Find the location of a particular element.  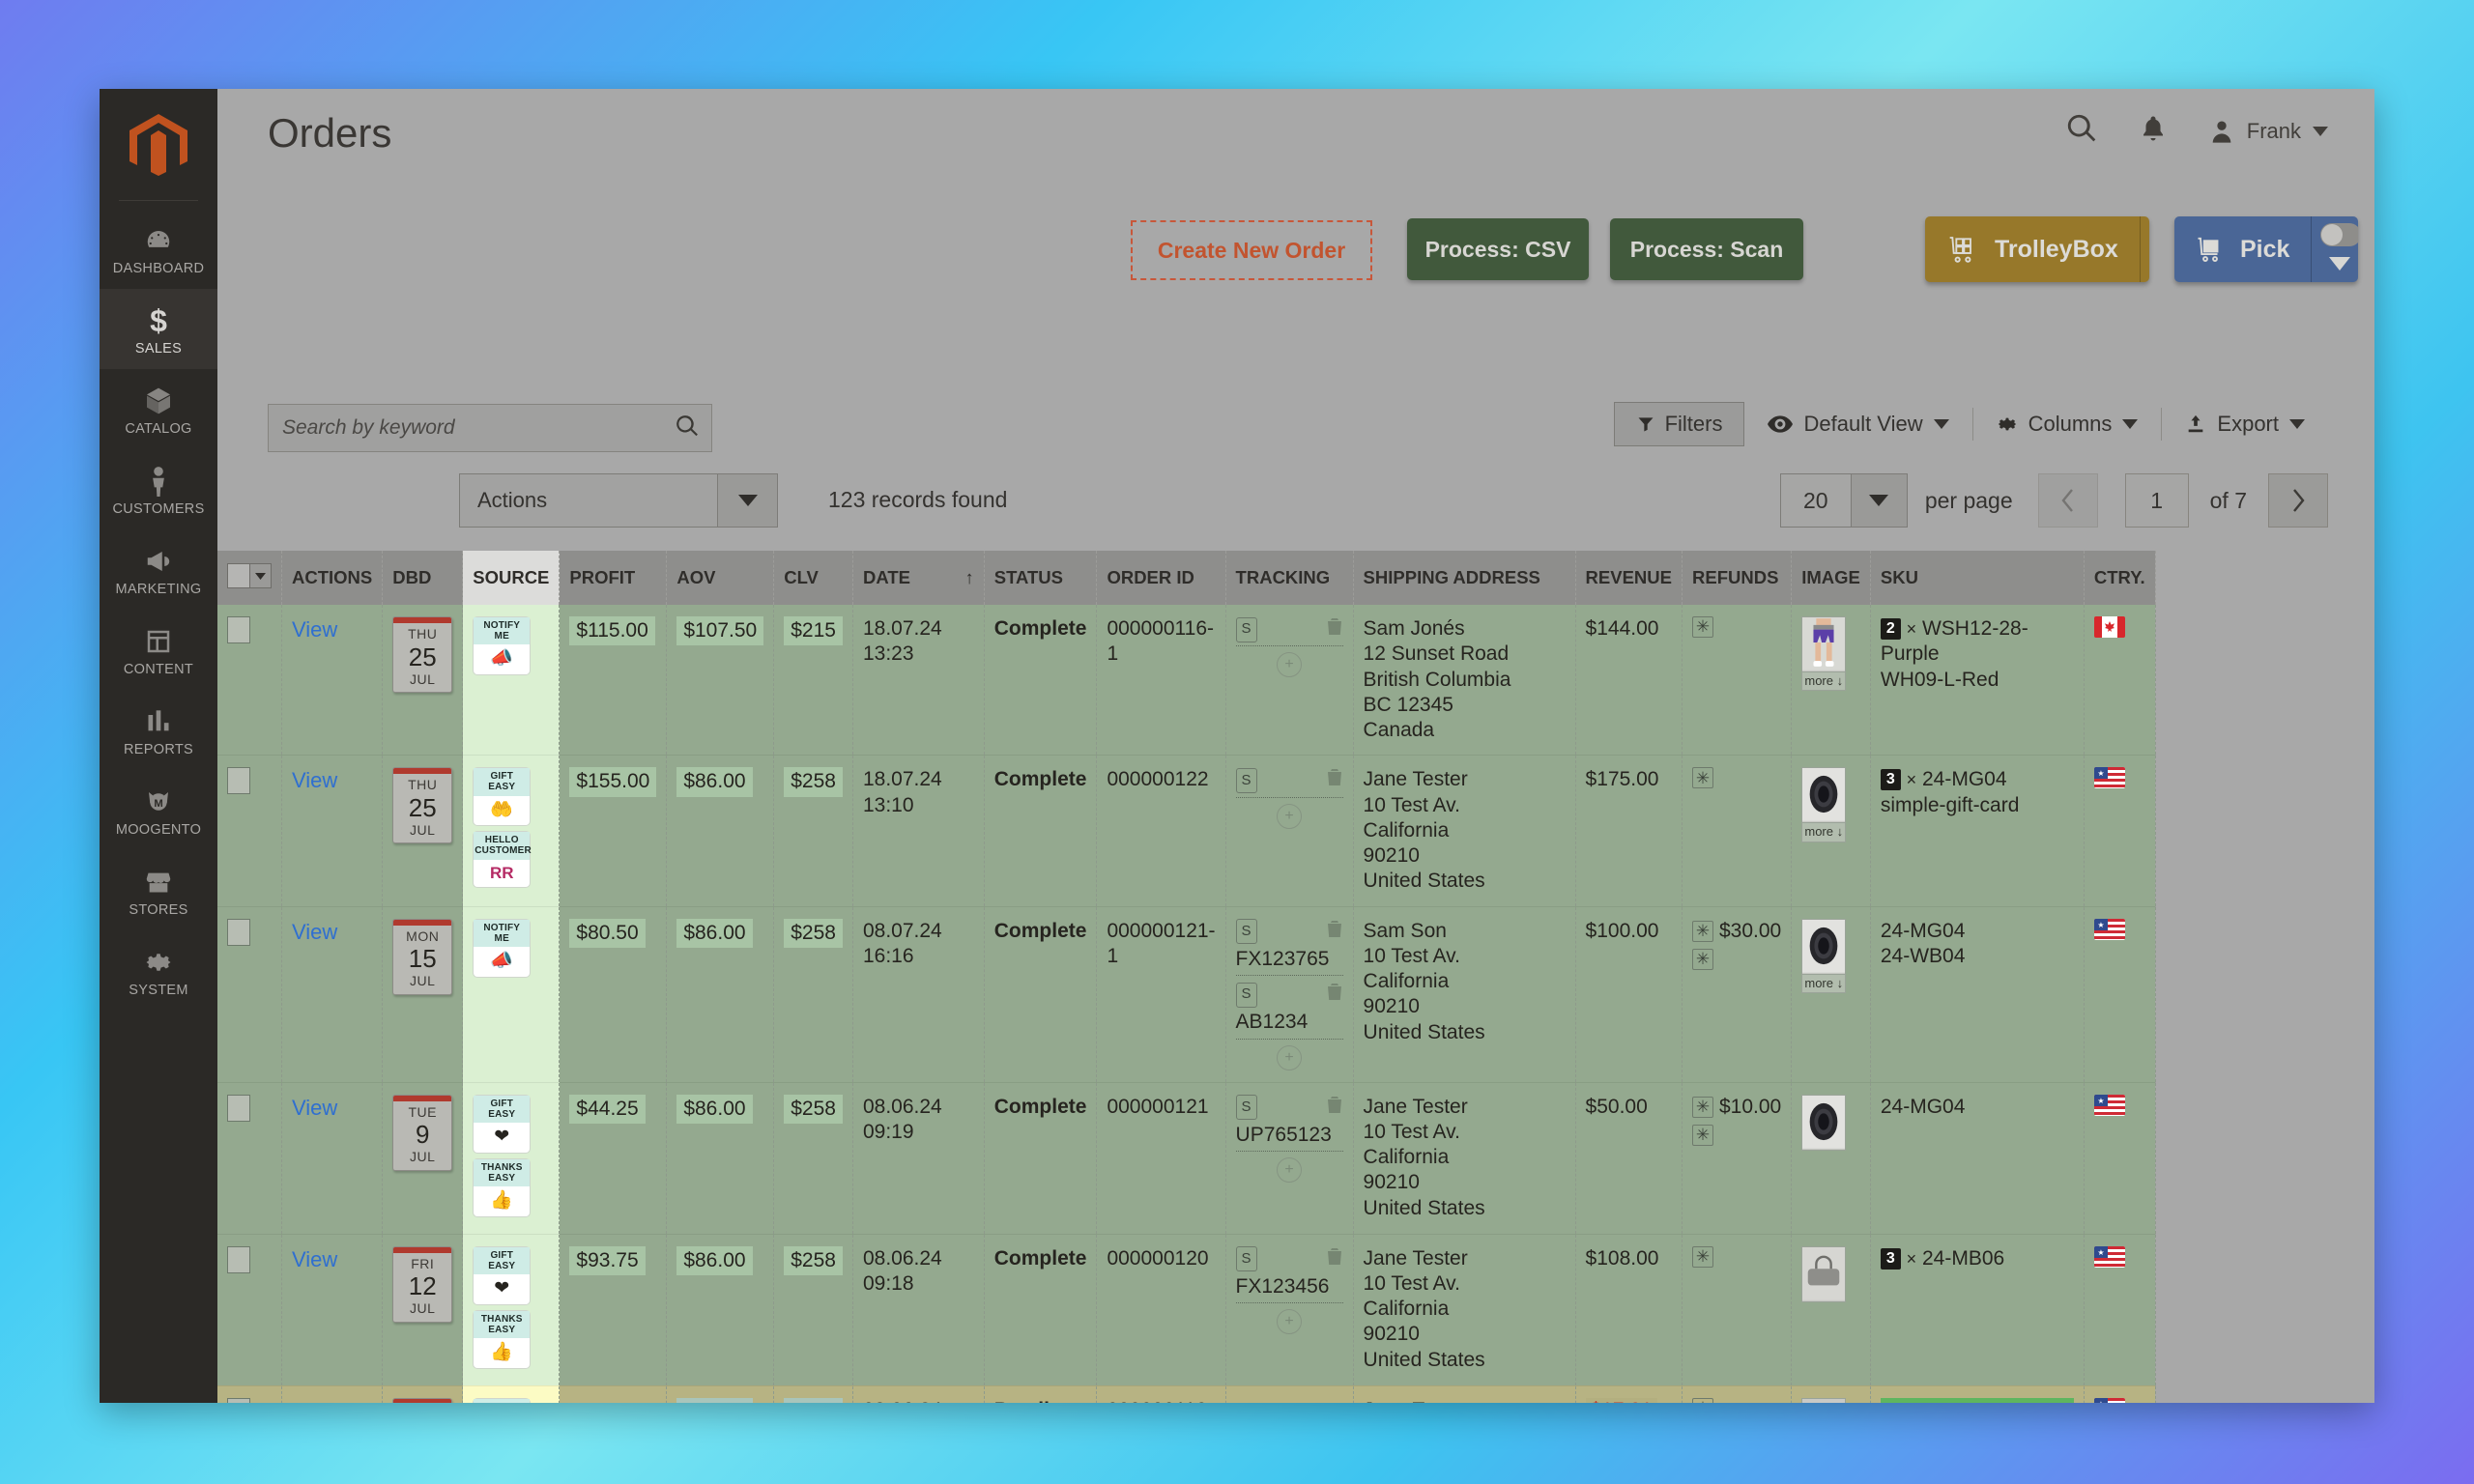

pick-dropdown is located at coordinates (2334, 249).